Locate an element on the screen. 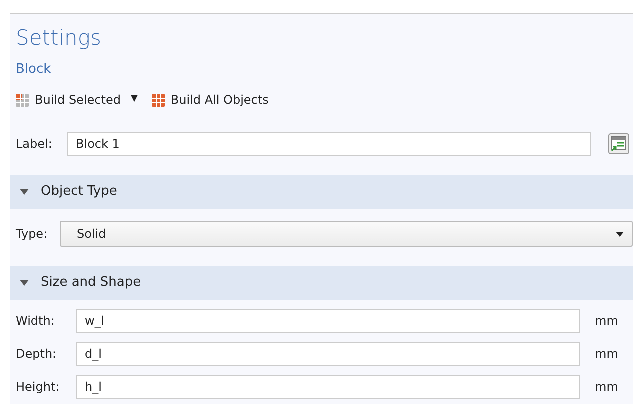 This screenshot has width=633, height=405. field-label: Height: is located at coordinates (38, 387).